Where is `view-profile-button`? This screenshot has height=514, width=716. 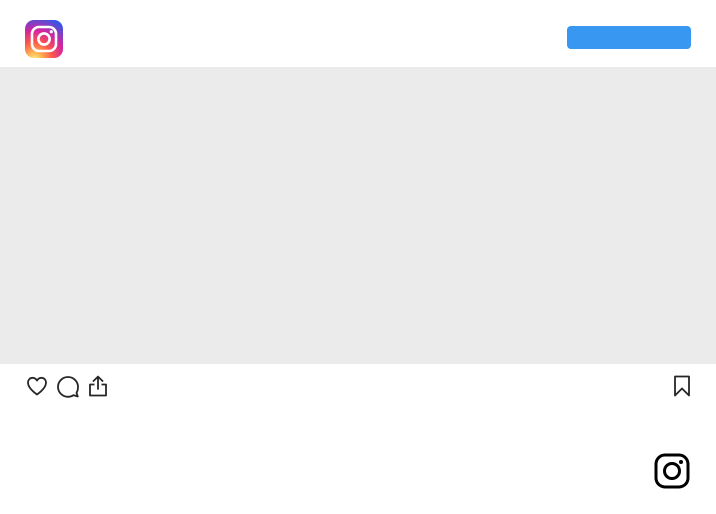 view-profile-button is located at coordinates (629, 37).